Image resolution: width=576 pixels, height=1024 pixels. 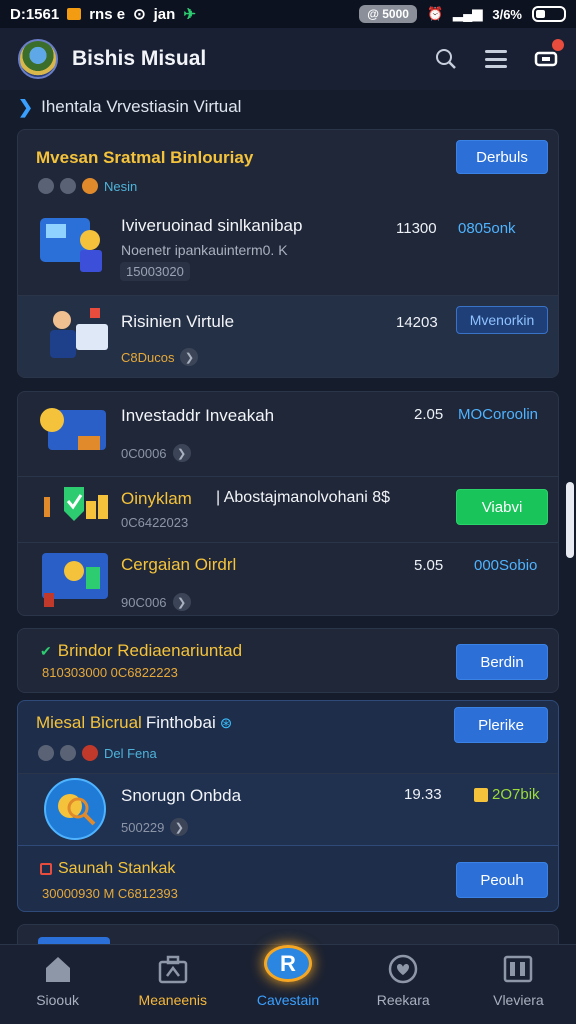 I want to click on notification-icon, so click(x=549, y=55).